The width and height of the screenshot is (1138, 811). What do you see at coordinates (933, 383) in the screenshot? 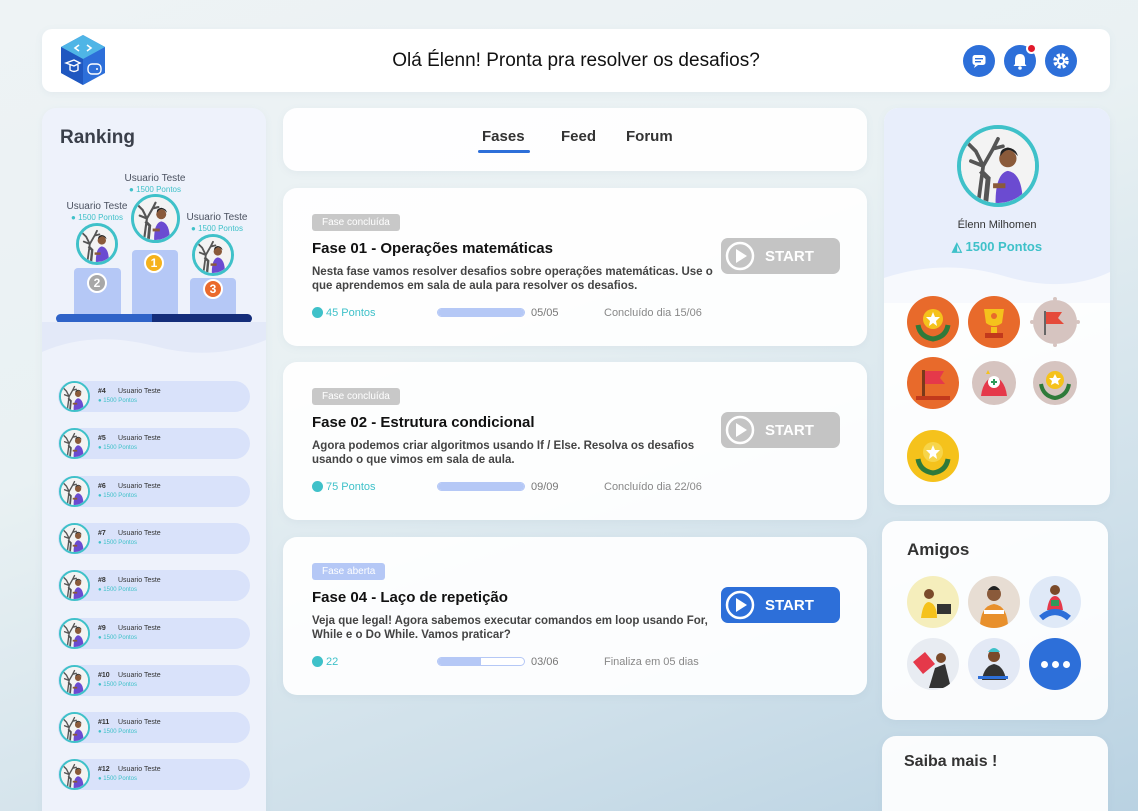
I see `badge-flag-orange-icon` at bounding box center [933, 383].